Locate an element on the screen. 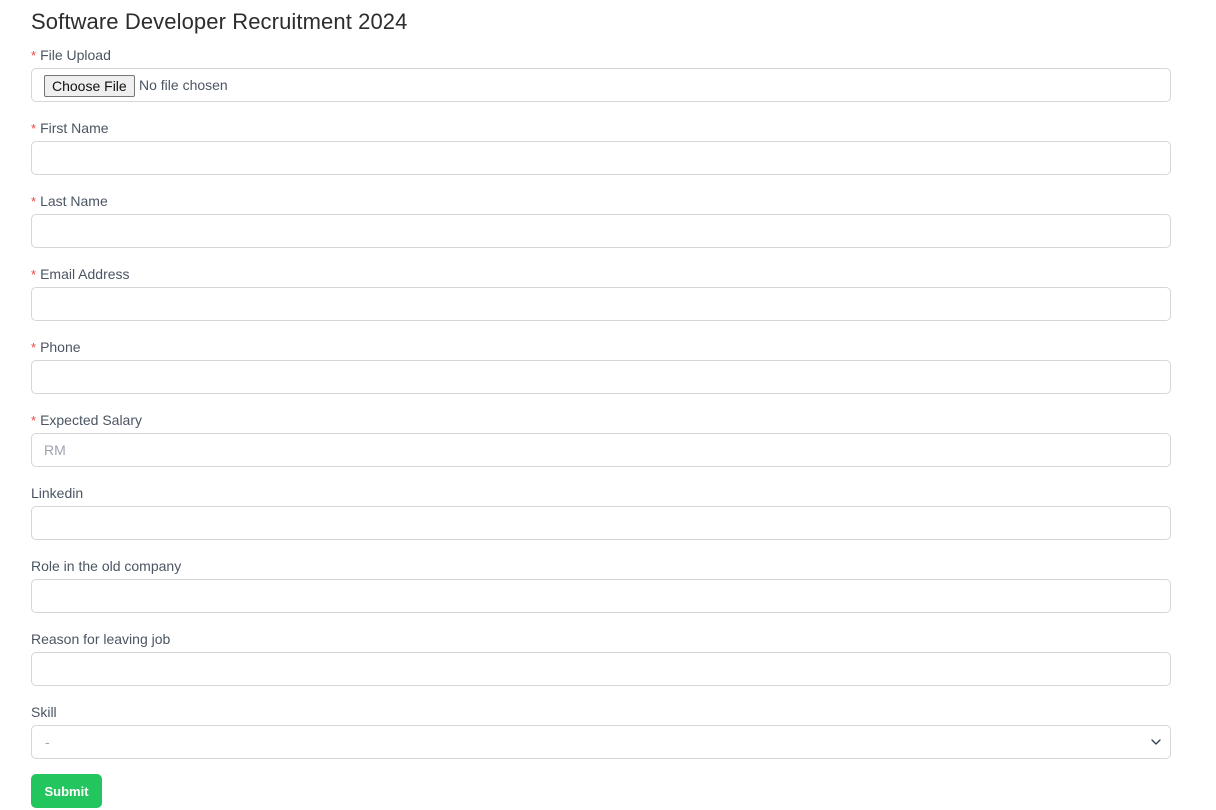 The height and width of the screenshot is (810, 1216). leaving-reason-label-text: Reason for leaving job is located at coordinates (101, 639).